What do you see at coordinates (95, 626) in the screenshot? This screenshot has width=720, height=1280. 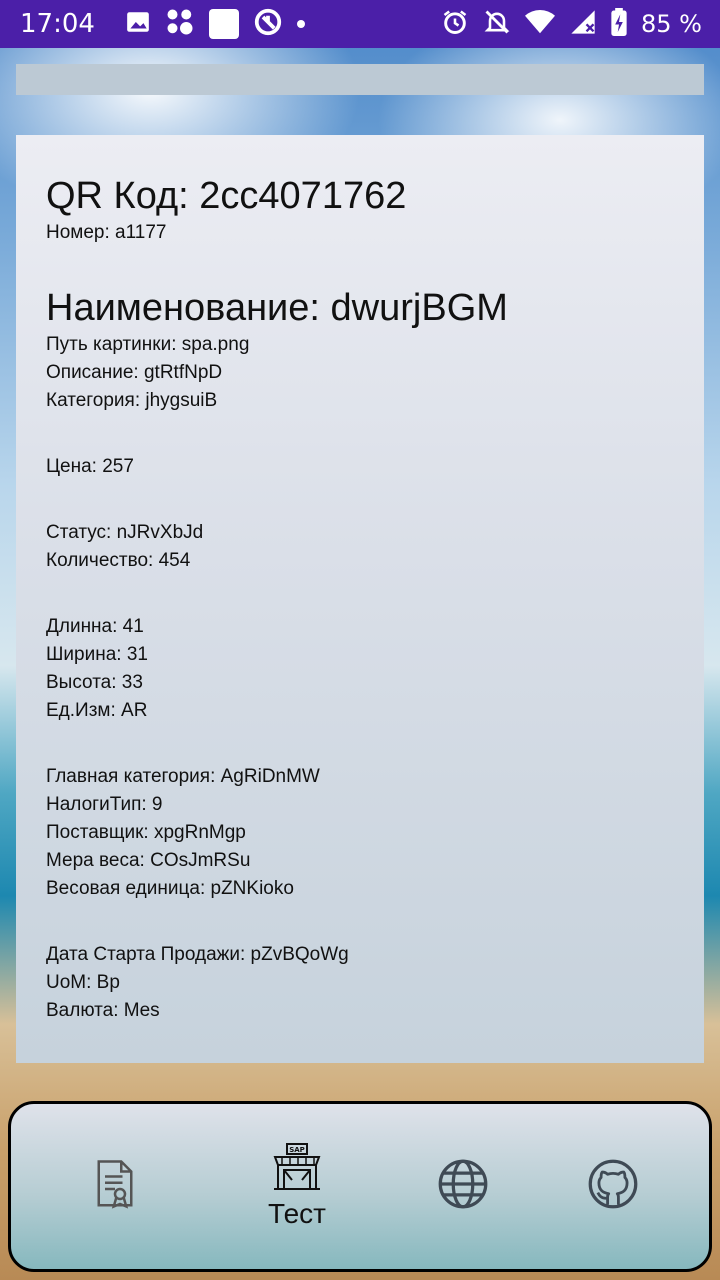 I see `length-text: Длинна: 41` at bounding box center [95, 626].